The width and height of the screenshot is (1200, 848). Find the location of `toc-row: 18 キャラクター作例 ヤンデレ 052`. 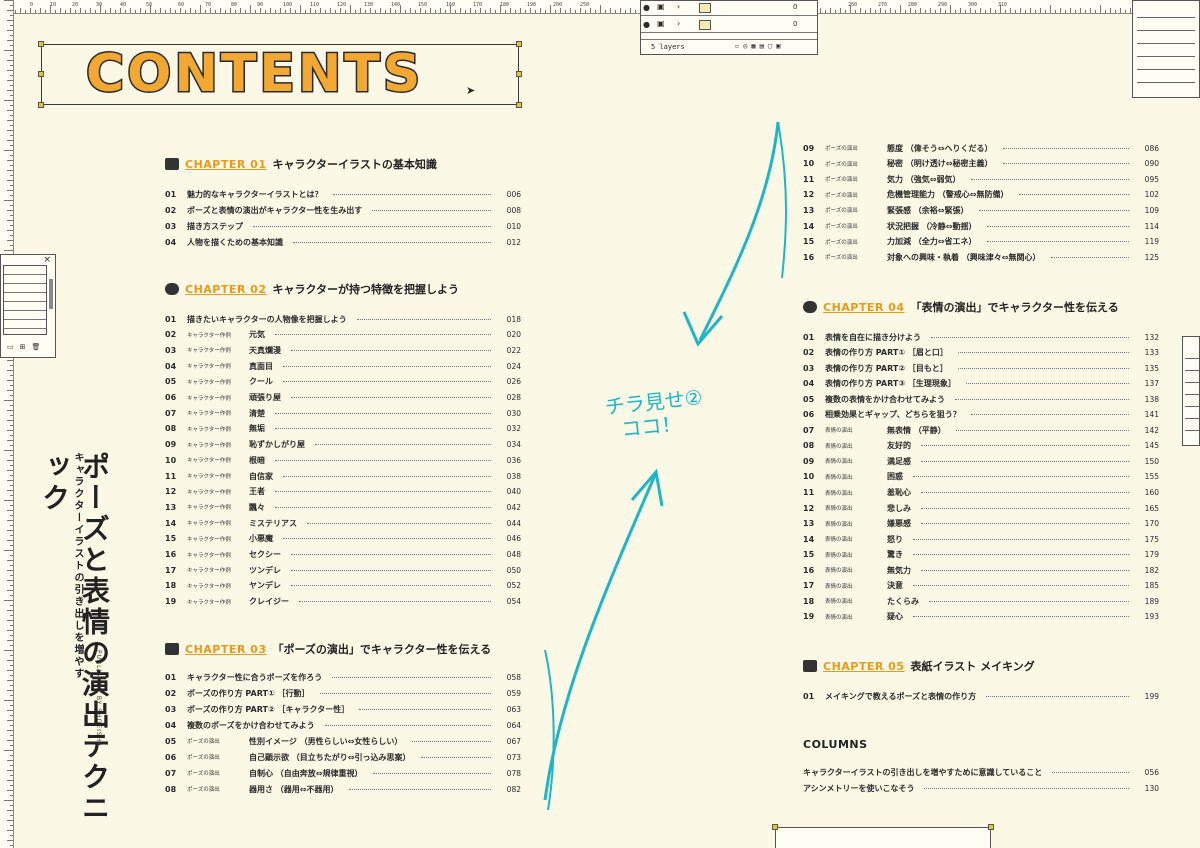

toc-row: 18 キャラクター作例 ヤンデレ 052 is located at coordinates (343, 586).